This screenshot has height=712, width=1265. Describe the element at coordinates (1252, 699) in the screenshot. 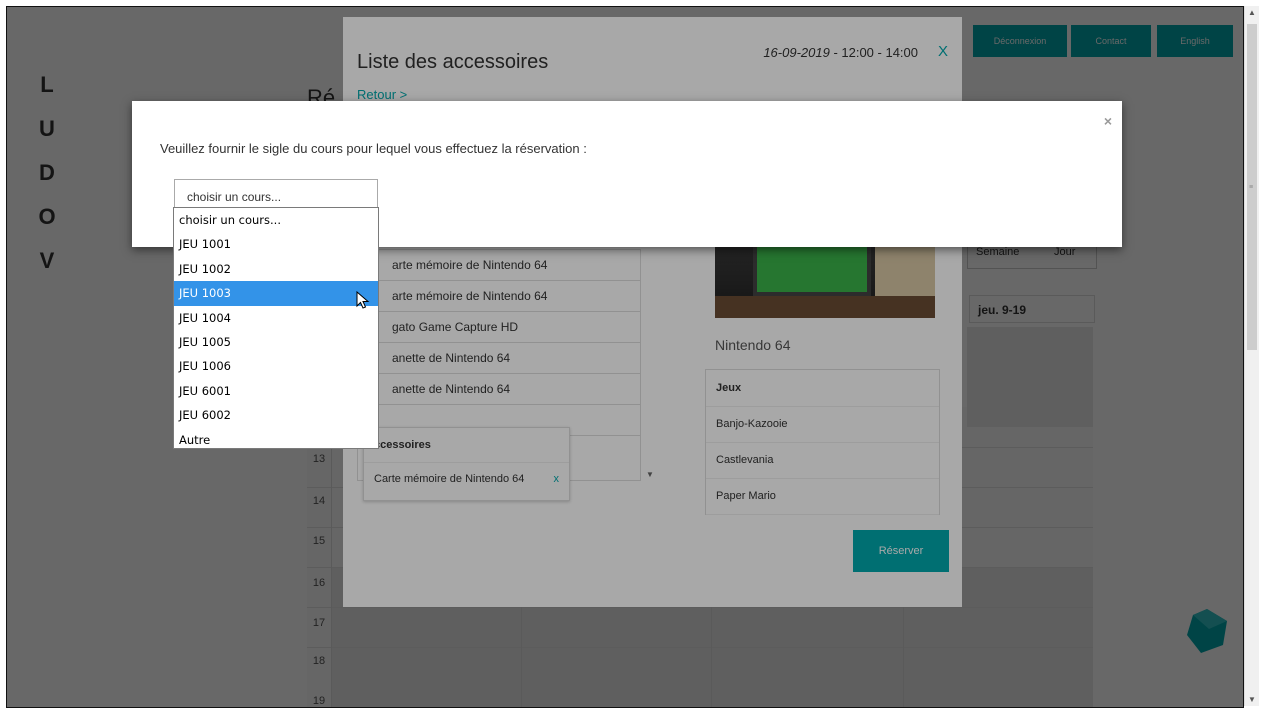

I see `scroll-down-icon: ▼` at that location.